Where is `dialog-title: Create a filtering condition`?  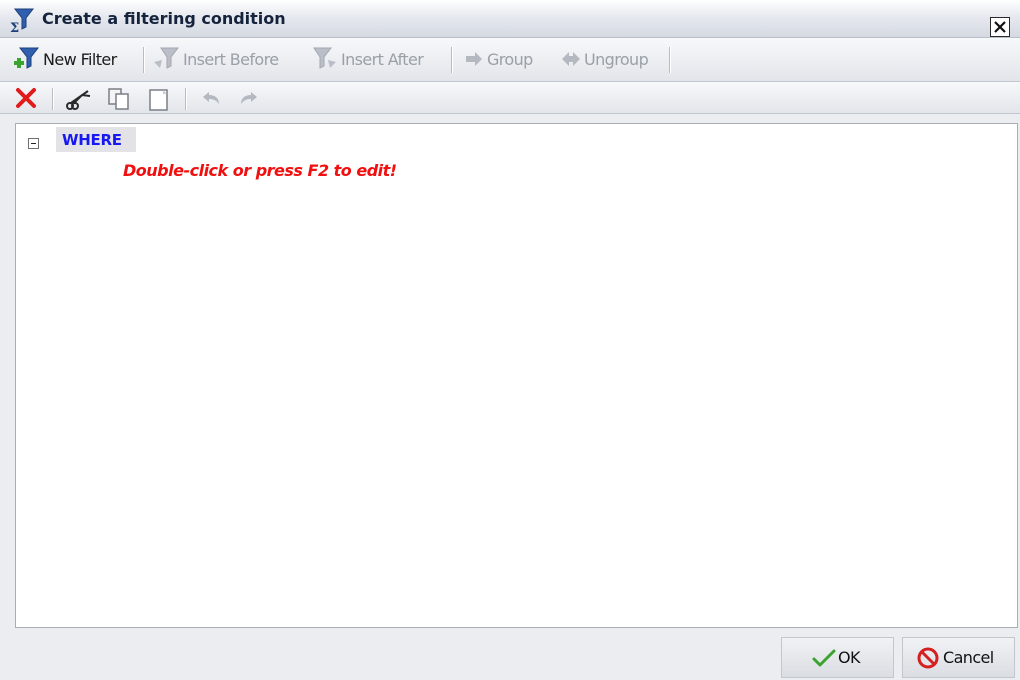 dialog-title: Create a filtering condition is located at coordinates (164, 18).